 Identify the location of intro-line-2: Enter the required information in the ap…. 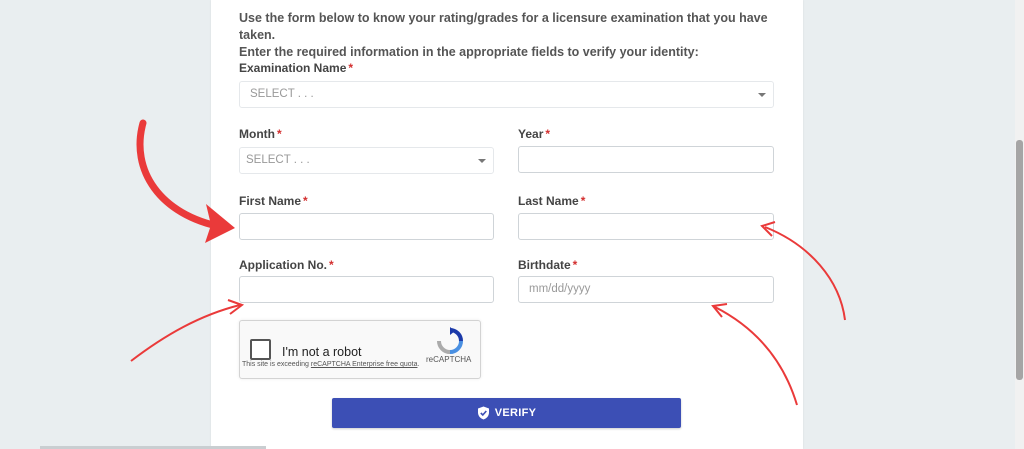
(469, 52).